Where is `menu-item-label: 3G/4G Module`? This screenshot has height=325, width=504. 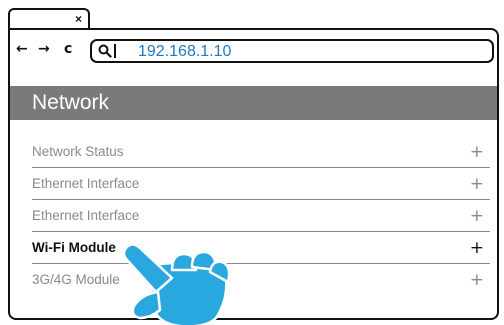
menu-item-label: 3G/4G Module is located at coordinates (76, 279).